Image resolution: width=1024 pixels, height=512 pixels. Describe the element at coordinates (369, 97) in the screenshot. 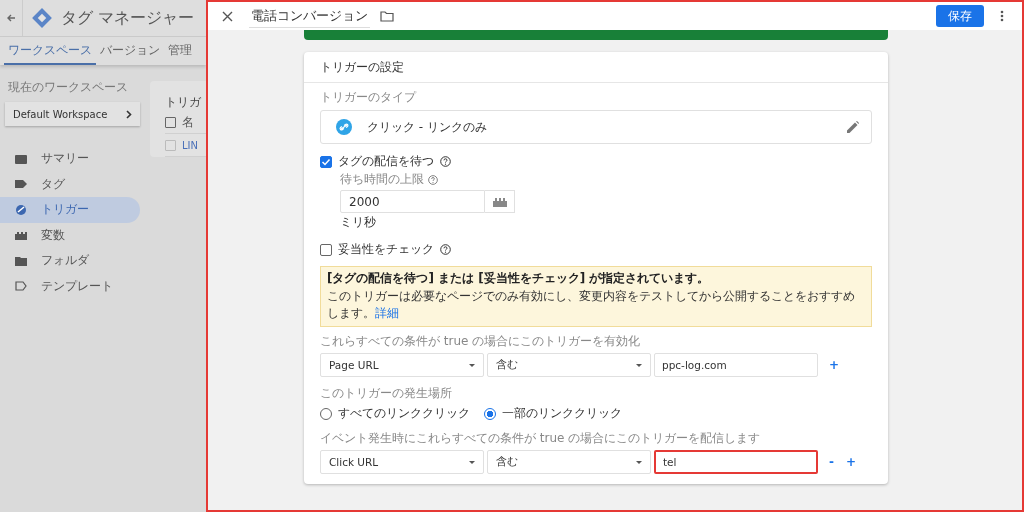

I see `field-label: トリガーのタイプ` at that location.